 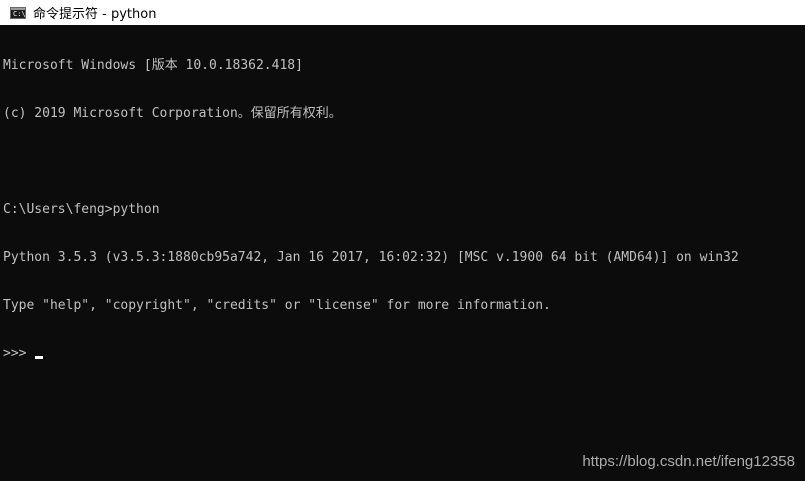 I want to click on console-line: Microsoft Windows [版本 10.0.18362.418], so click(x=153, y=65).